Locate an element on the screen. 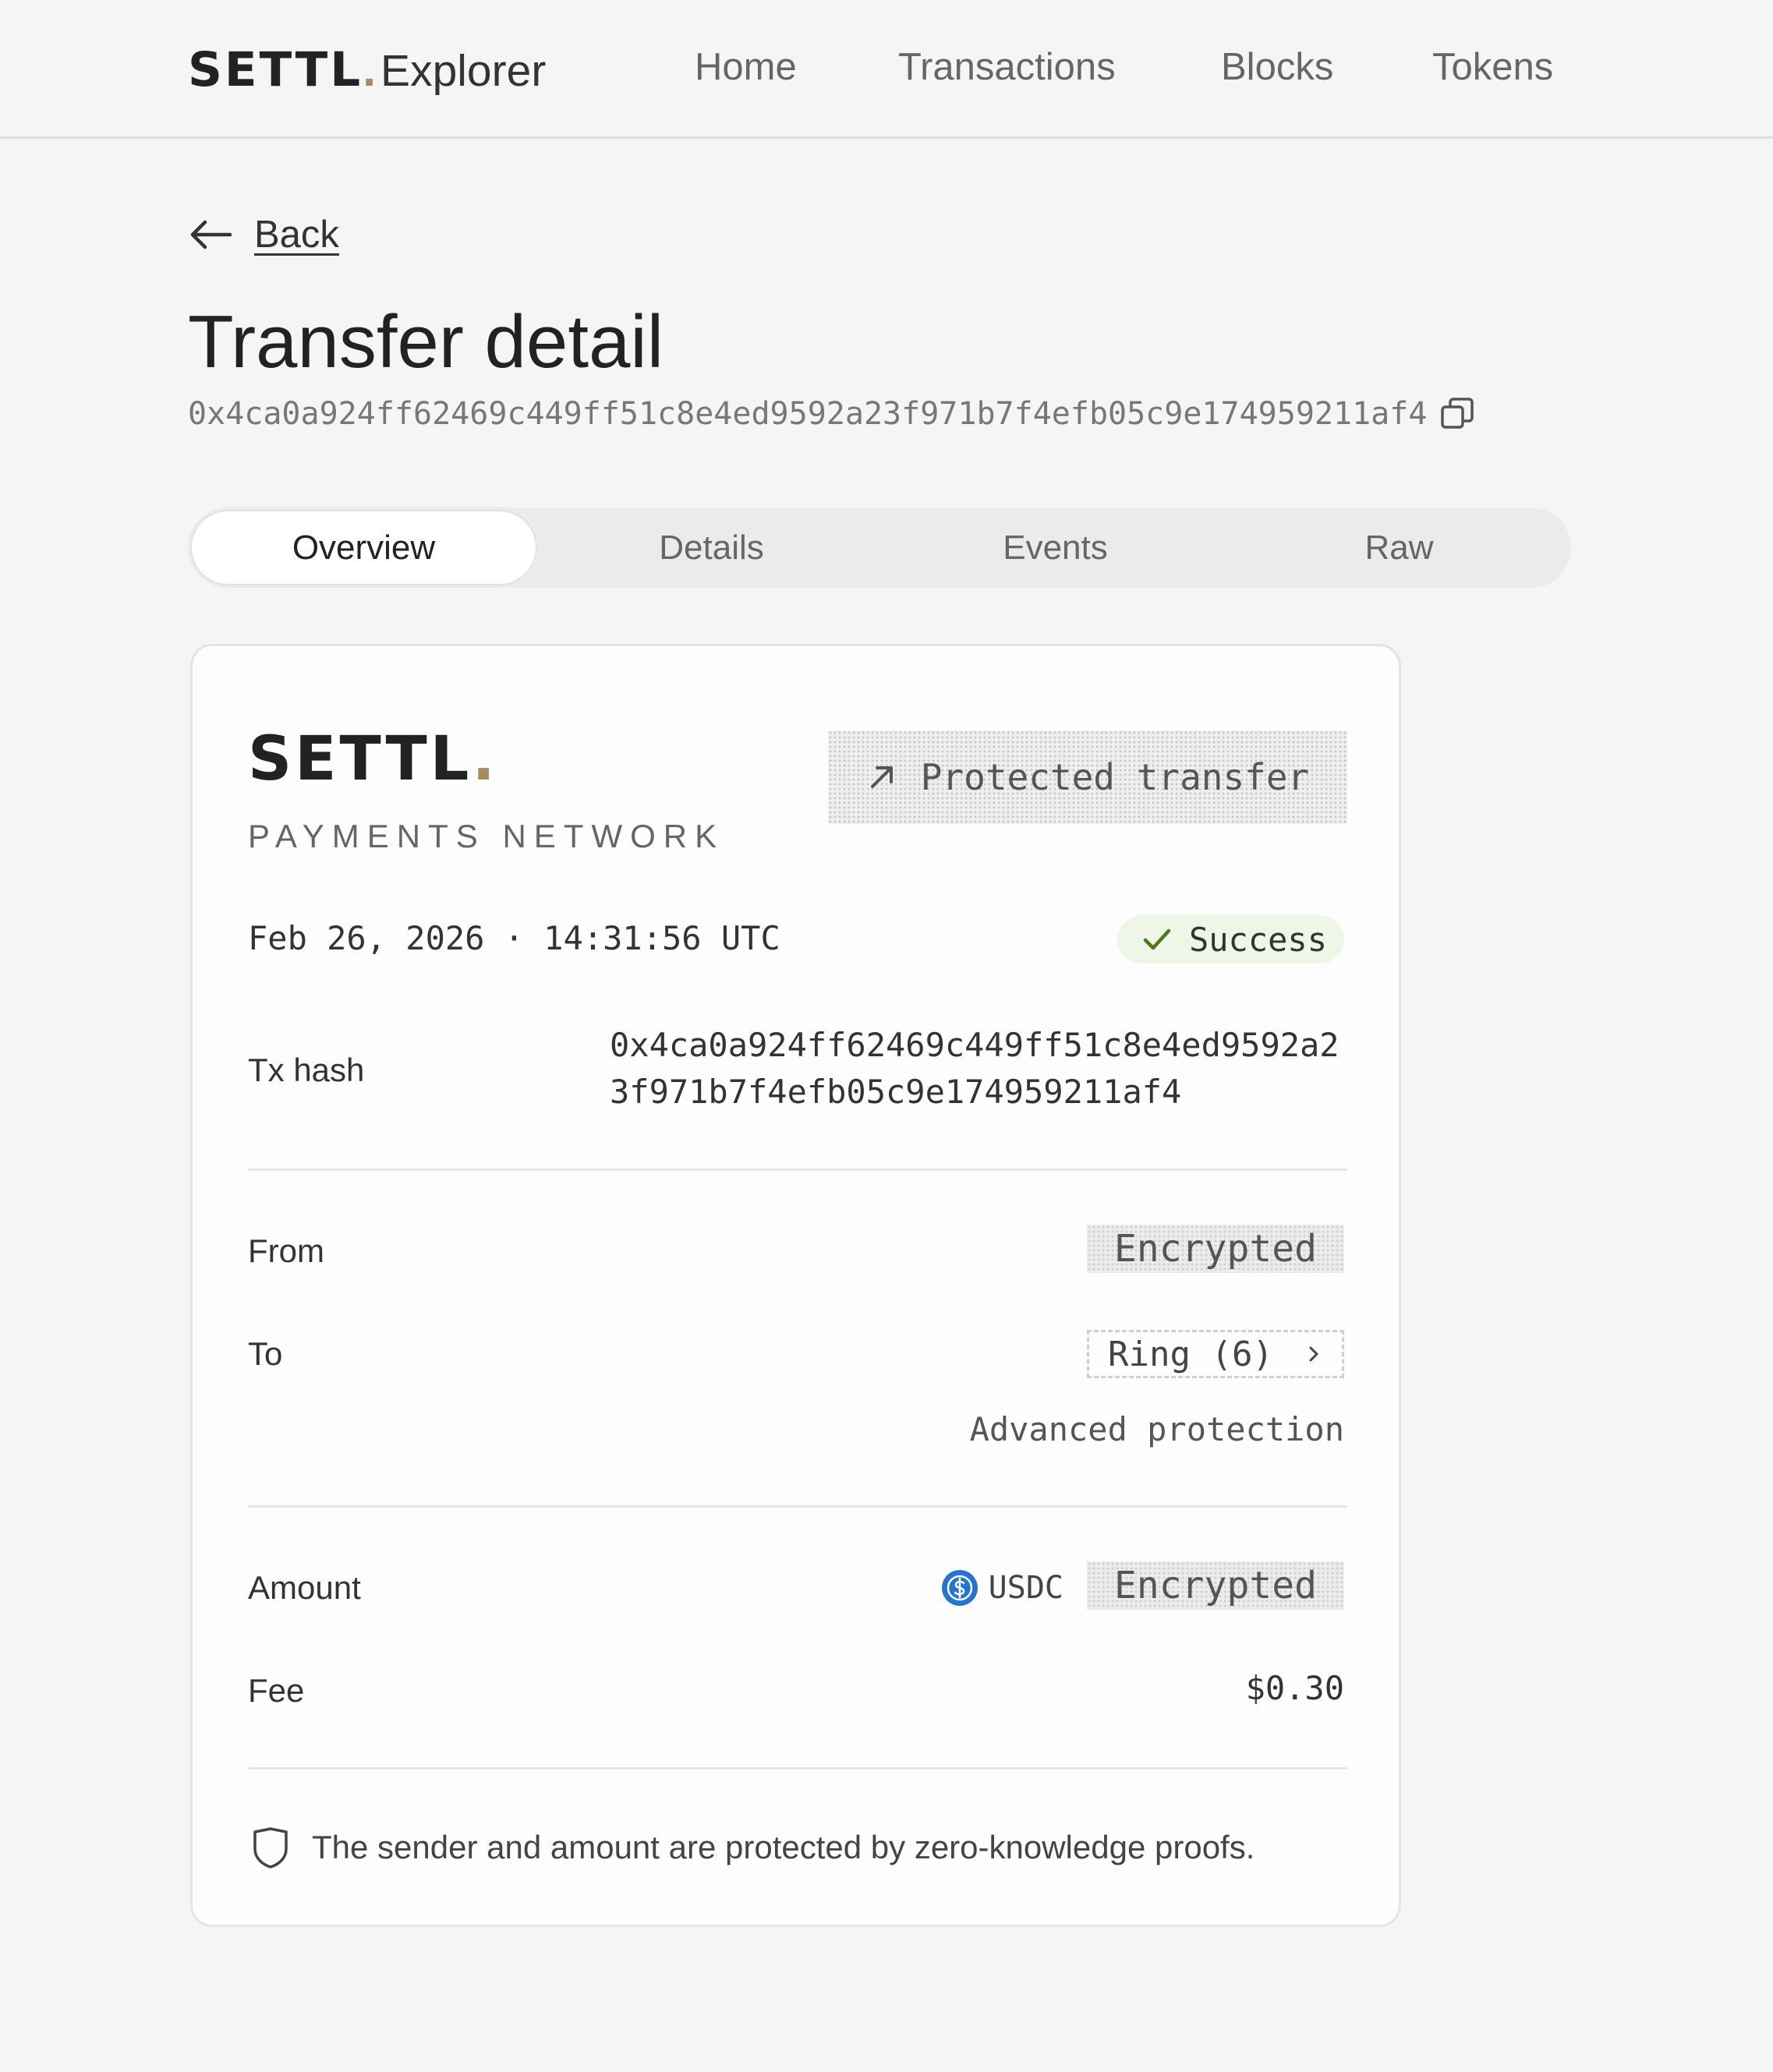 Image resolution: width=1773 pixels, height=2072 pixels. to-label: To is located at coordinates (265, 1353).